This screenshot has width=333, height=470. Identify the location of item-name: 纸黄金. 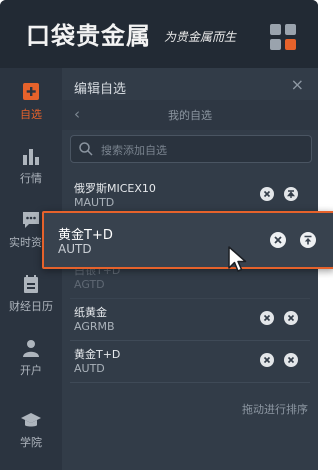
(90, 312).